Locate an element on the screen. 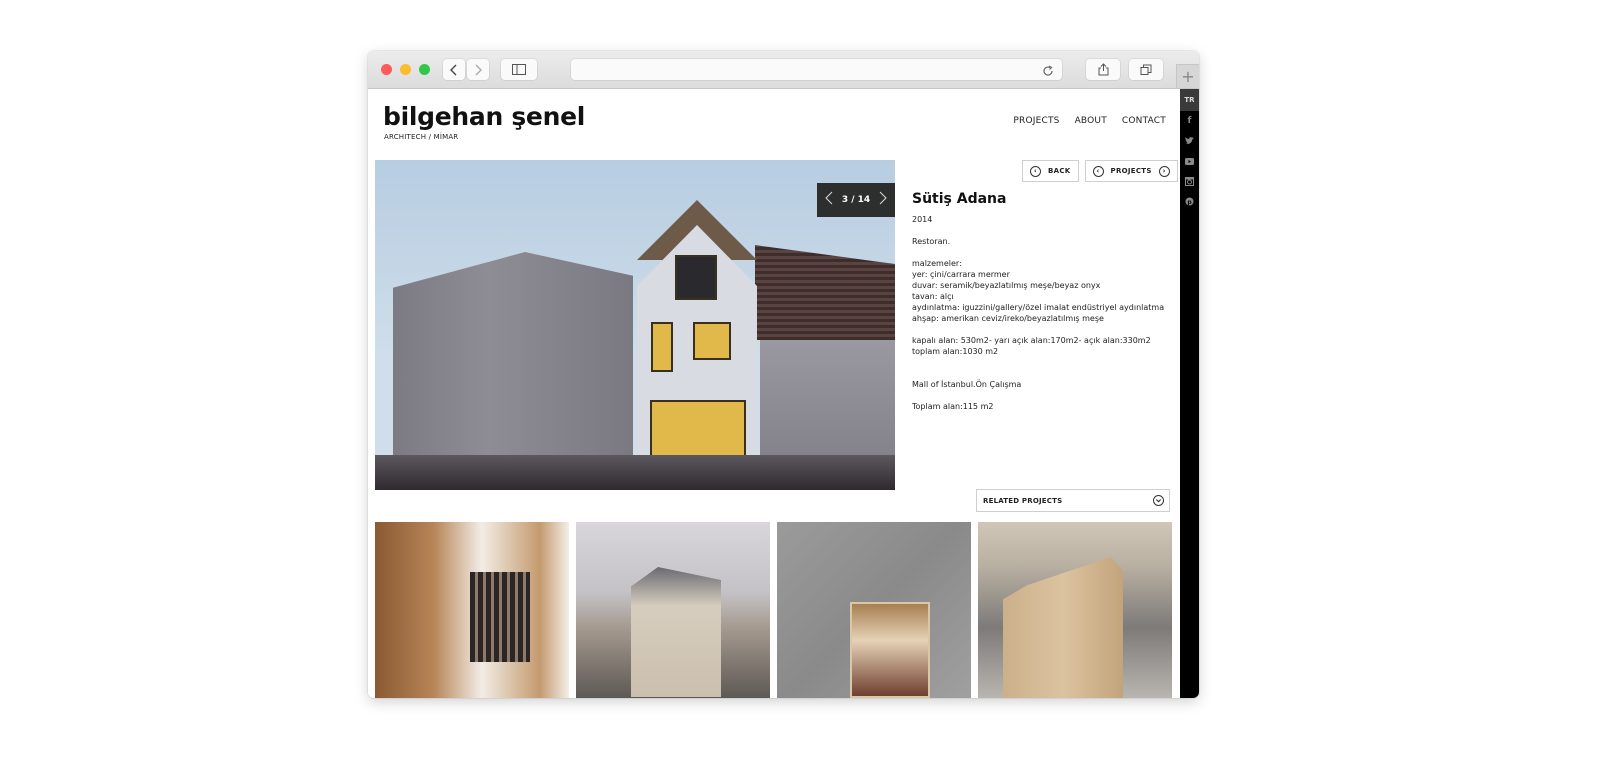 This screenshot has width=1600, height=772. main-nav: PROJECTS ABOUT CONTACT is located at coordinates (1089, 121).